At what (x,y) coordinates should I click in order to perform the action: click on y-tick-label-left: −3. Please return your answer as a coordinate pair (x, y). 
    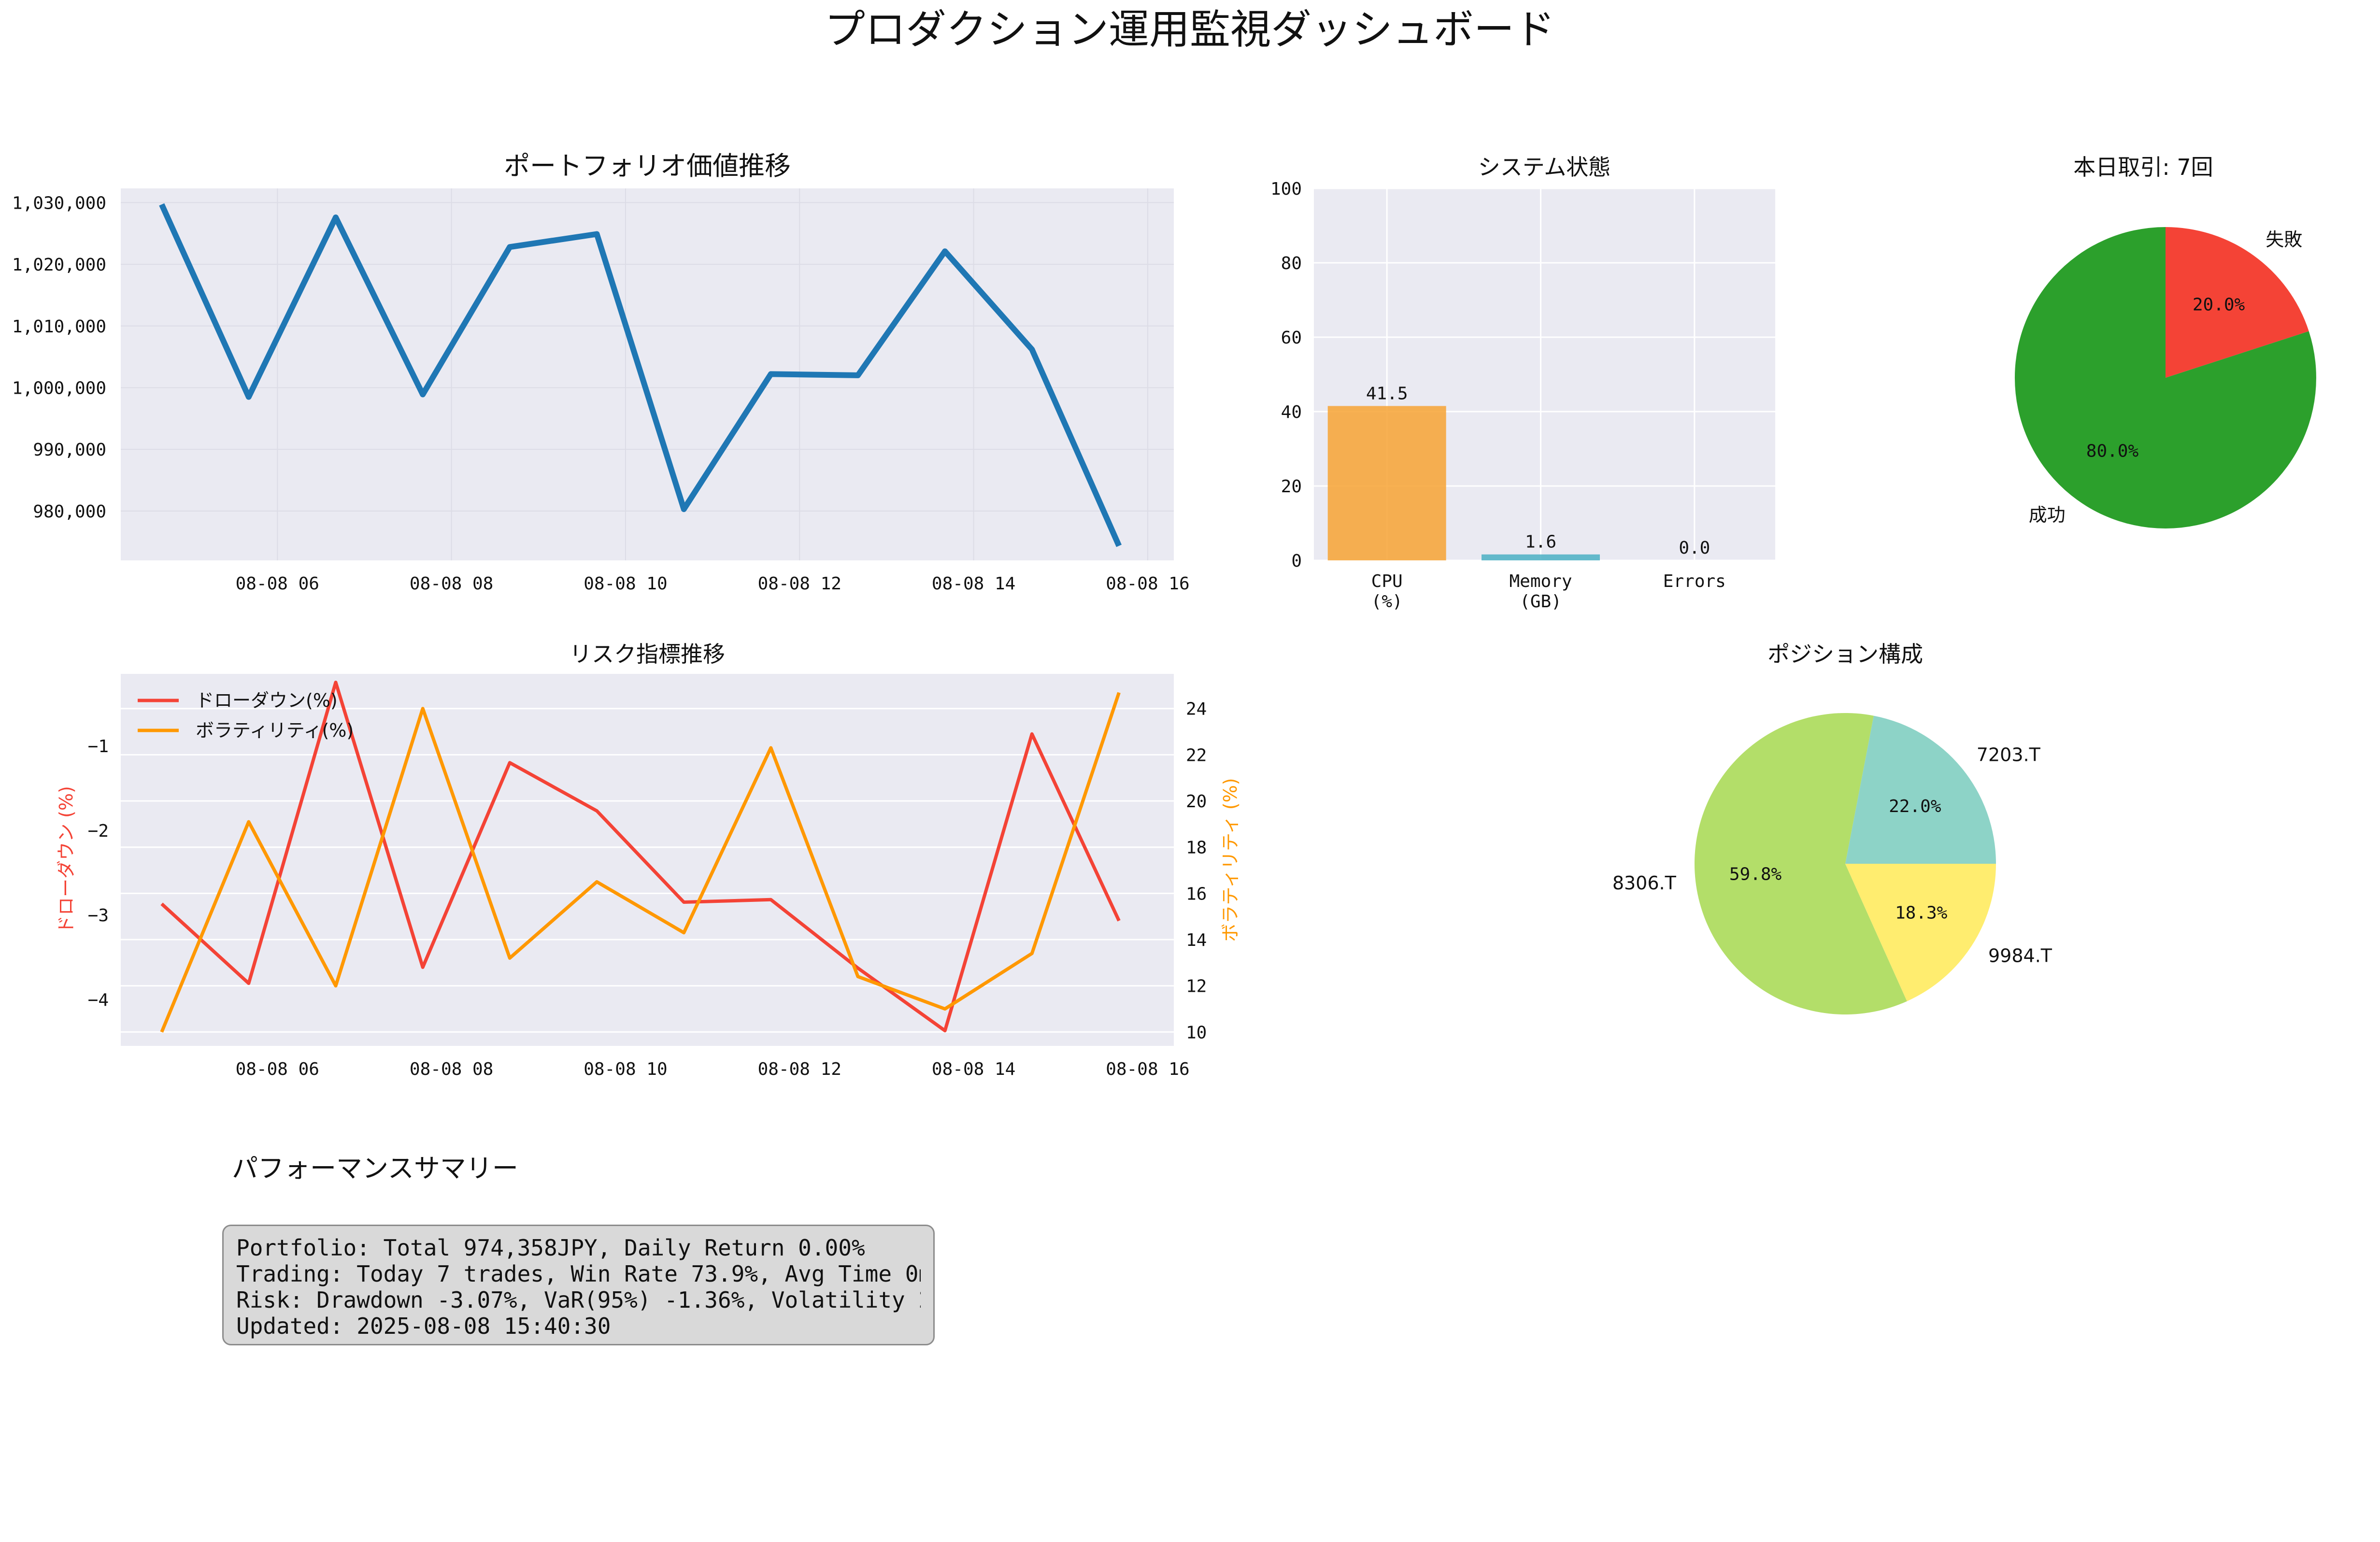
    Looking at the image, I should click on (99, 916).